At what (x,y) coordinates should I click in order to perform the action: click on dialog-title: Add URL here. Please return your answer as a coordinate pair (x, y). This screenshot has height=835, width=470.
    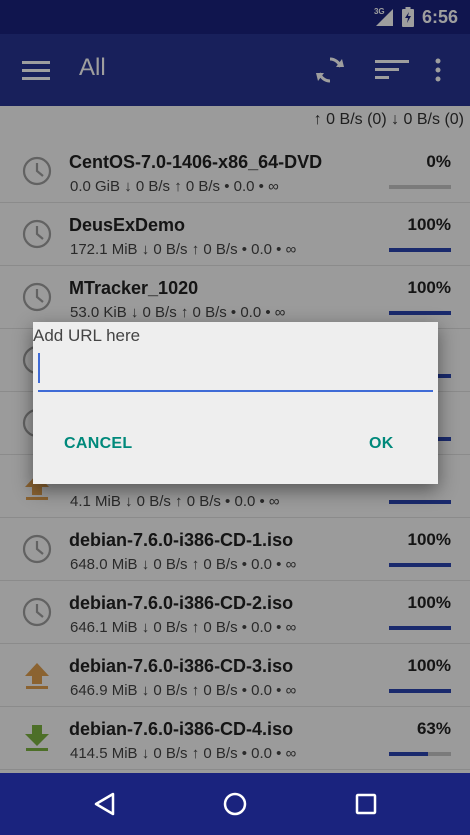
    Looking at the image, I should click on (87, 335).